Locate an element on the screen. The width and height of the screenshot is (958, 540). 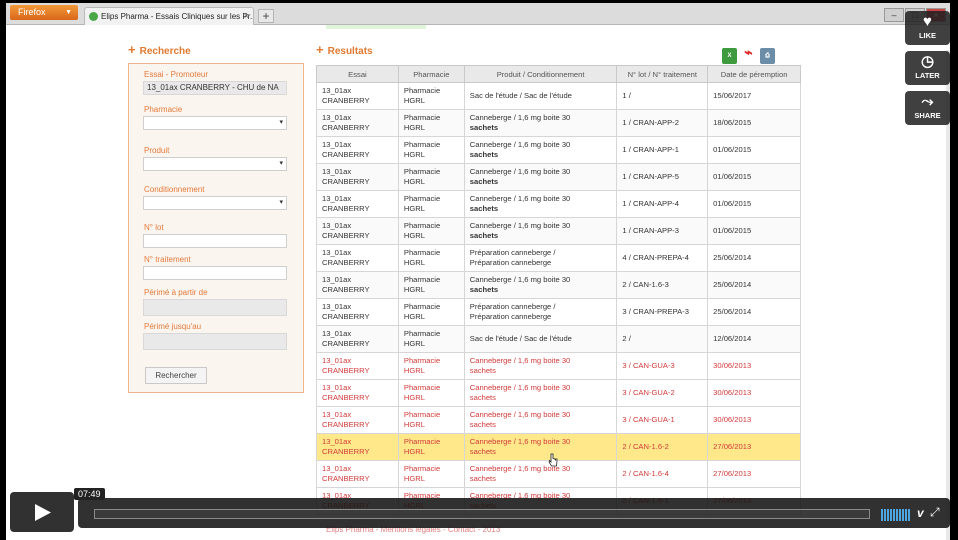
search-title-text: Recherche is located at coordinates (165, 51).